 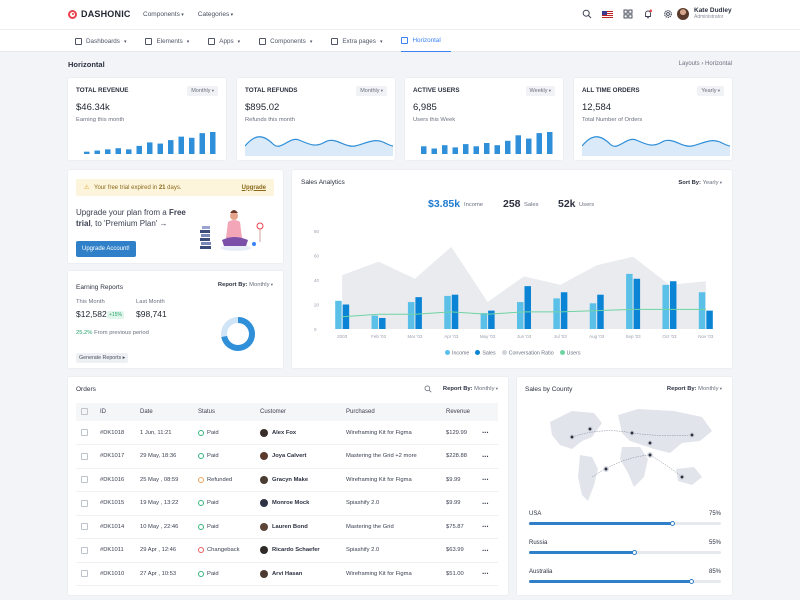 I want to click on stat-title: TOTAL REFUNDS, so click(x=271, y=90).